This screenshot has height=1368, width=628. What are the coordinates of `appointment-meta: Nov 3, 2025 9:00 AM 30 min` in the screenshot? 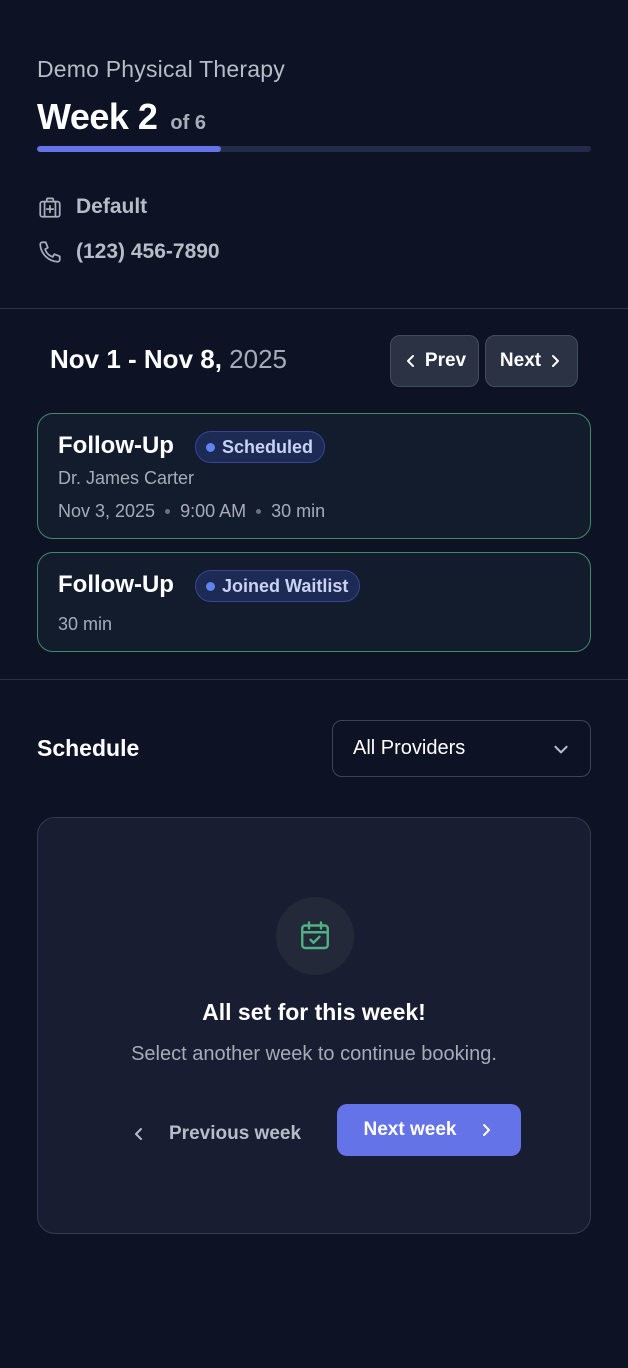 It's located at (191, 511).